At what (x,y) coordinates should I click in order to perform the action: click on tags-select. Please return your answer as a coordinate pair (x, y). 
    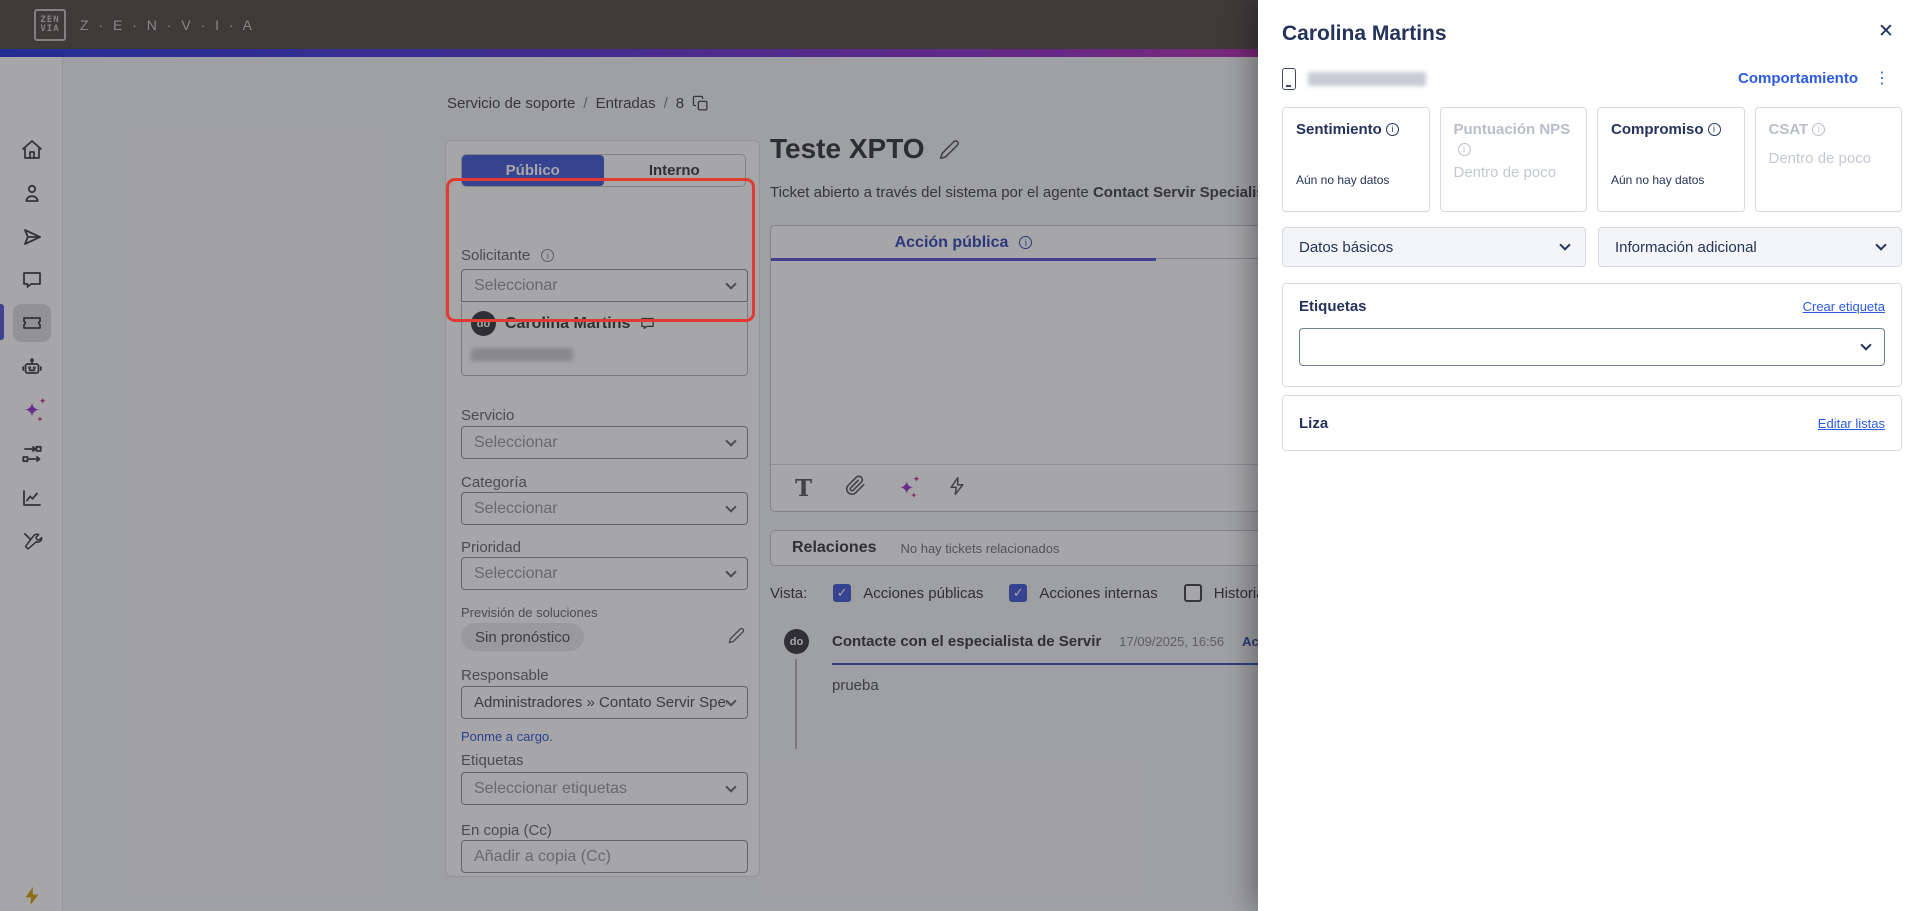
    Looking at the image, I should click on (1592, 347).